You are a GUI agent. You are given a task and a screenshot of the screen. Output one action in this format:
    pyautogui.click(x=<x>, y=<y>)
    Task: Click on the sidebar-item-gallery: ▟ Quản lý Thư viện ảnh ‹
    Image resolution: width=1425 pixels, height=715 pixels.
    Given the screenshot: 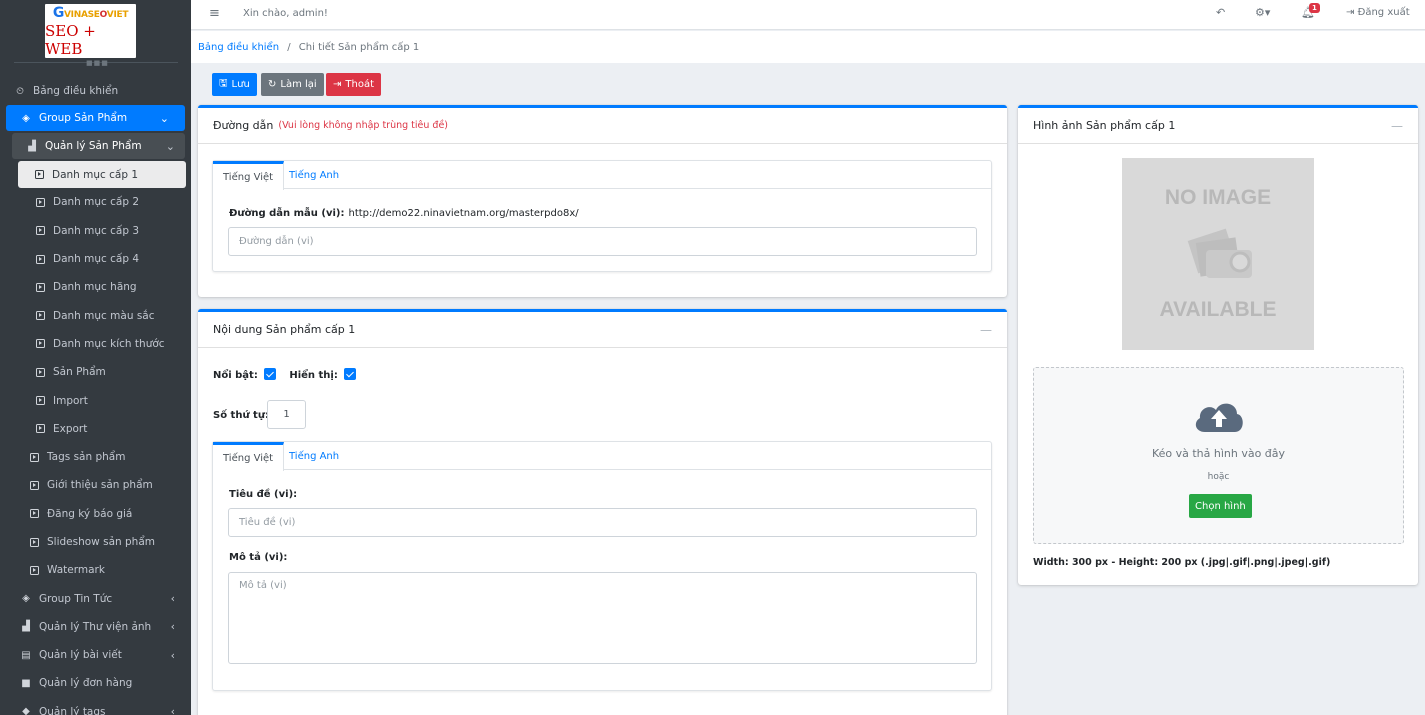 What is the action you would take?
    pyautogui.click(x=95, y=627)
    